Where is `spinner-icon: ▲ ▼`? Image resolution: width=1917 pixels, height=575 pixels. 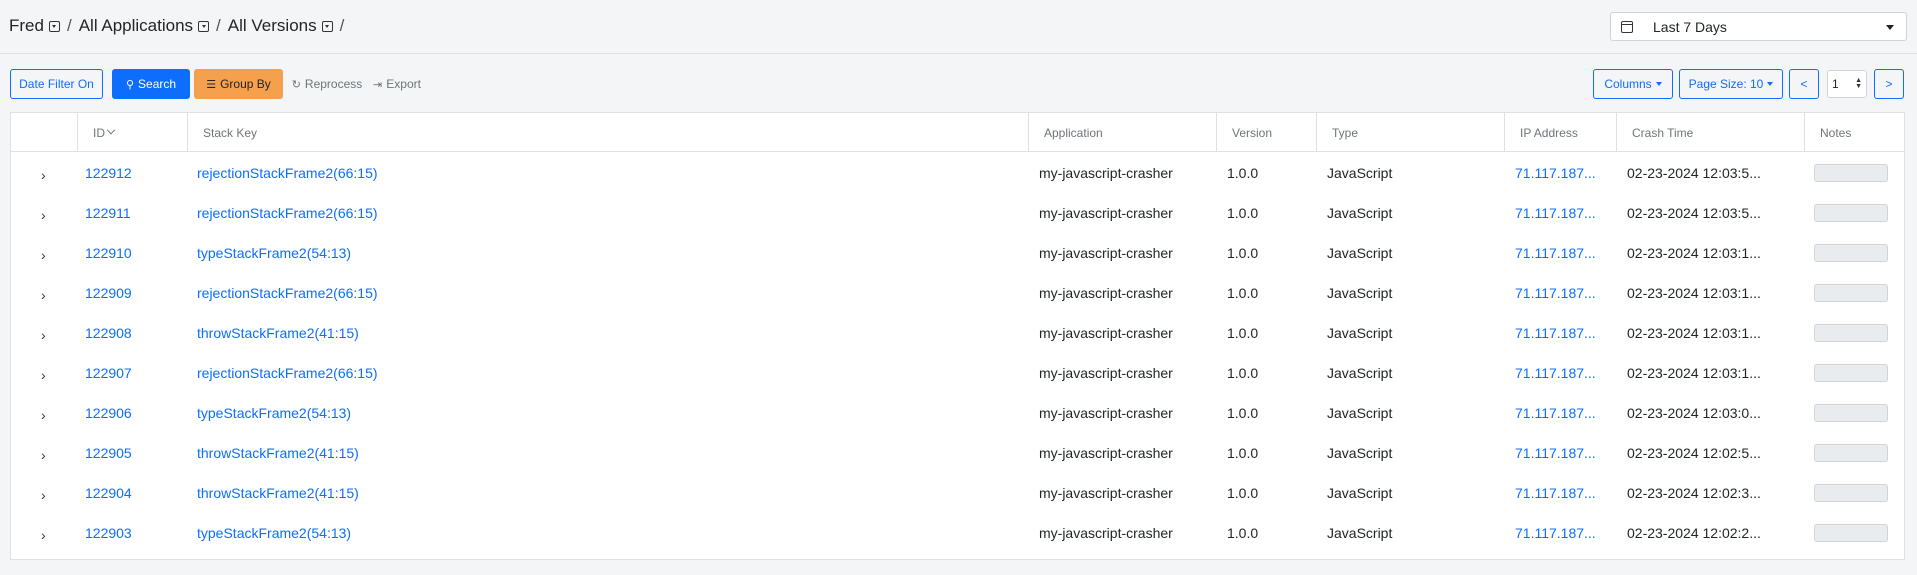 spinner-icon: ▲ ▼ is located at coordinates (1858, 83).